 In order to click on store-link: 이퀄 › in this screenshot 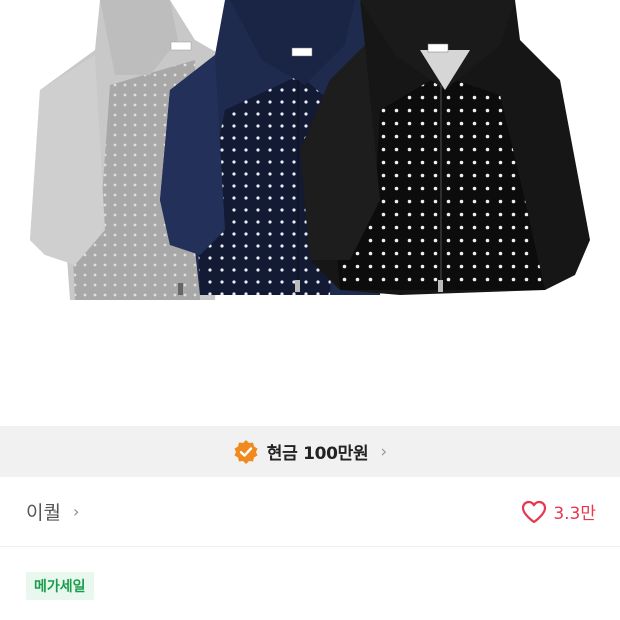, I will do `click(52, 511)`.